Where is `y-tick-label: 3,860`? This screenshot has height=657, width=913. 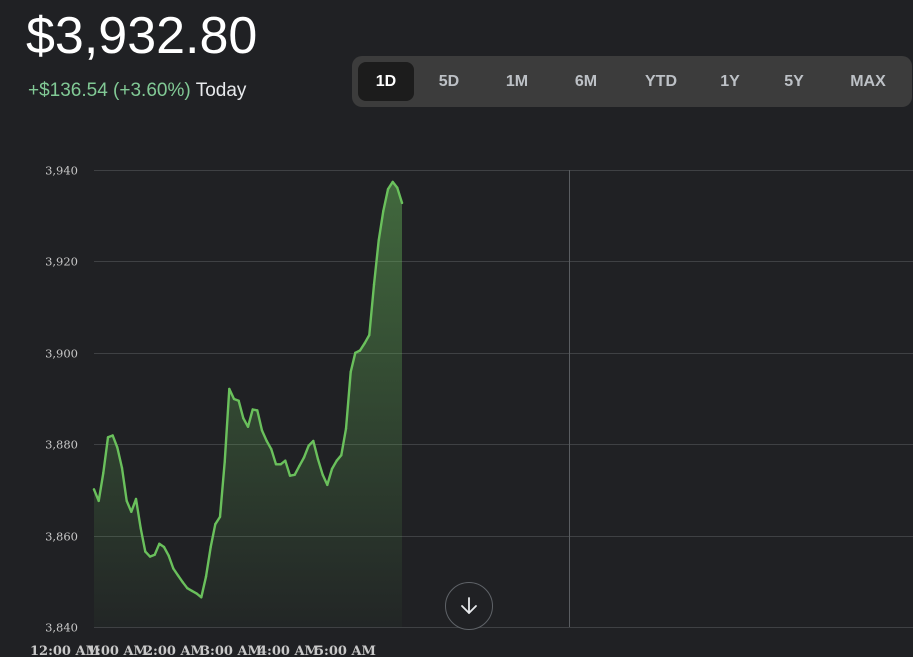 y-tick-label: 3,860 is located at coordinates (61, 537).